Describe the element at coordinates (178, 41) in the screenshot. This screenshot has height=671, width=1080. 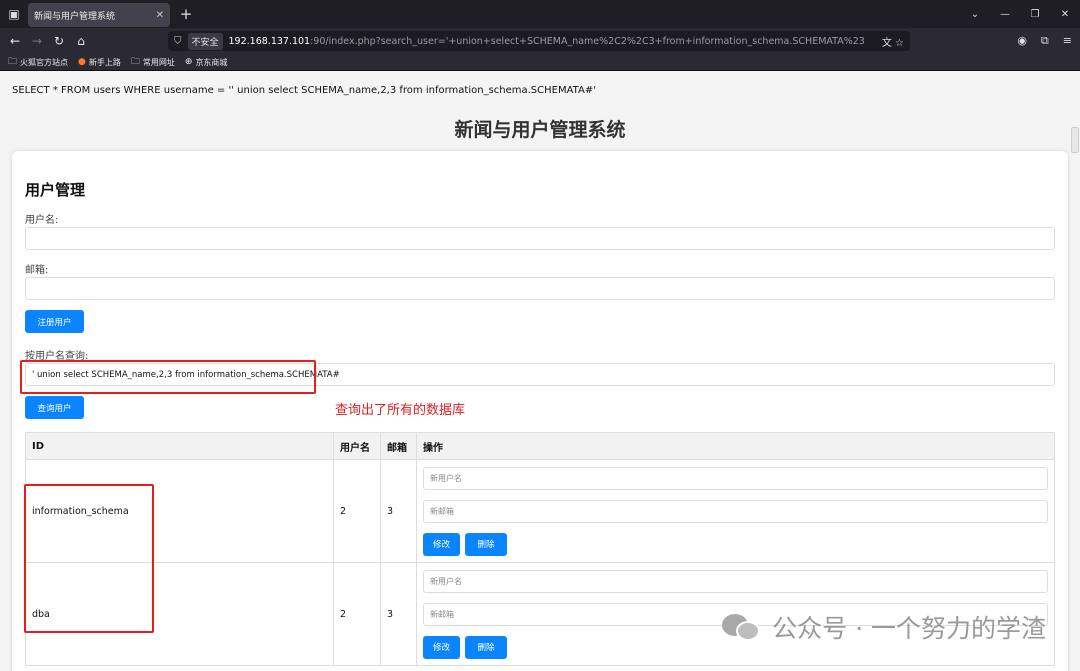
I see `shield-icon: ⛉` at that location.